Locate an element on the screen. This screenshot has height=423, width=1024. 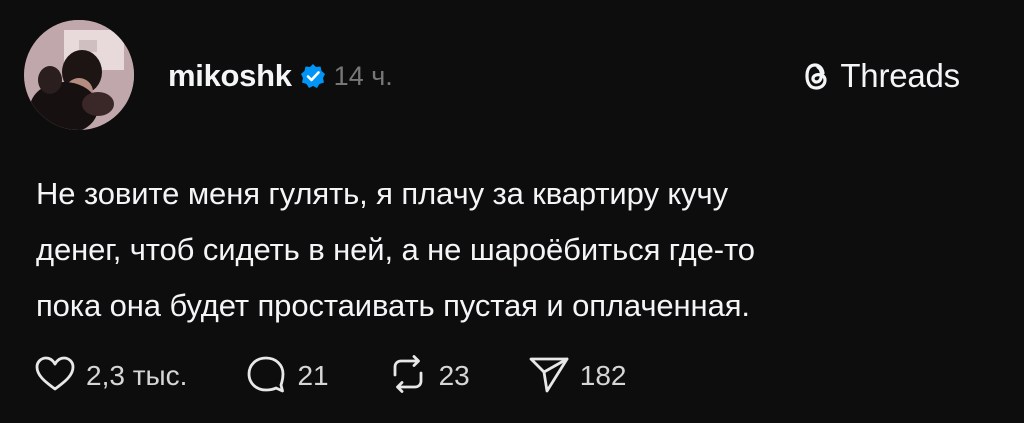
avatar is located at coordinates (79, 75).